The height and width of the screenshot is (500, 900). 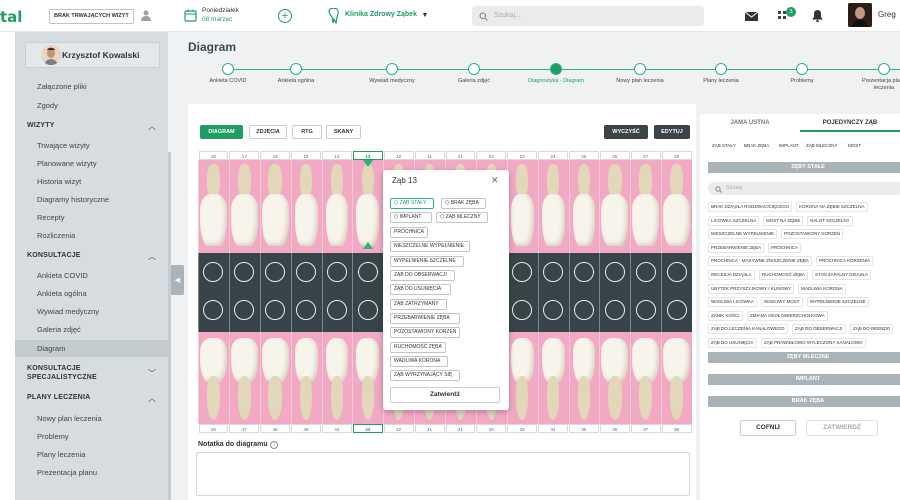 I want to click on notes-textarea, so click(x=443, y=474).